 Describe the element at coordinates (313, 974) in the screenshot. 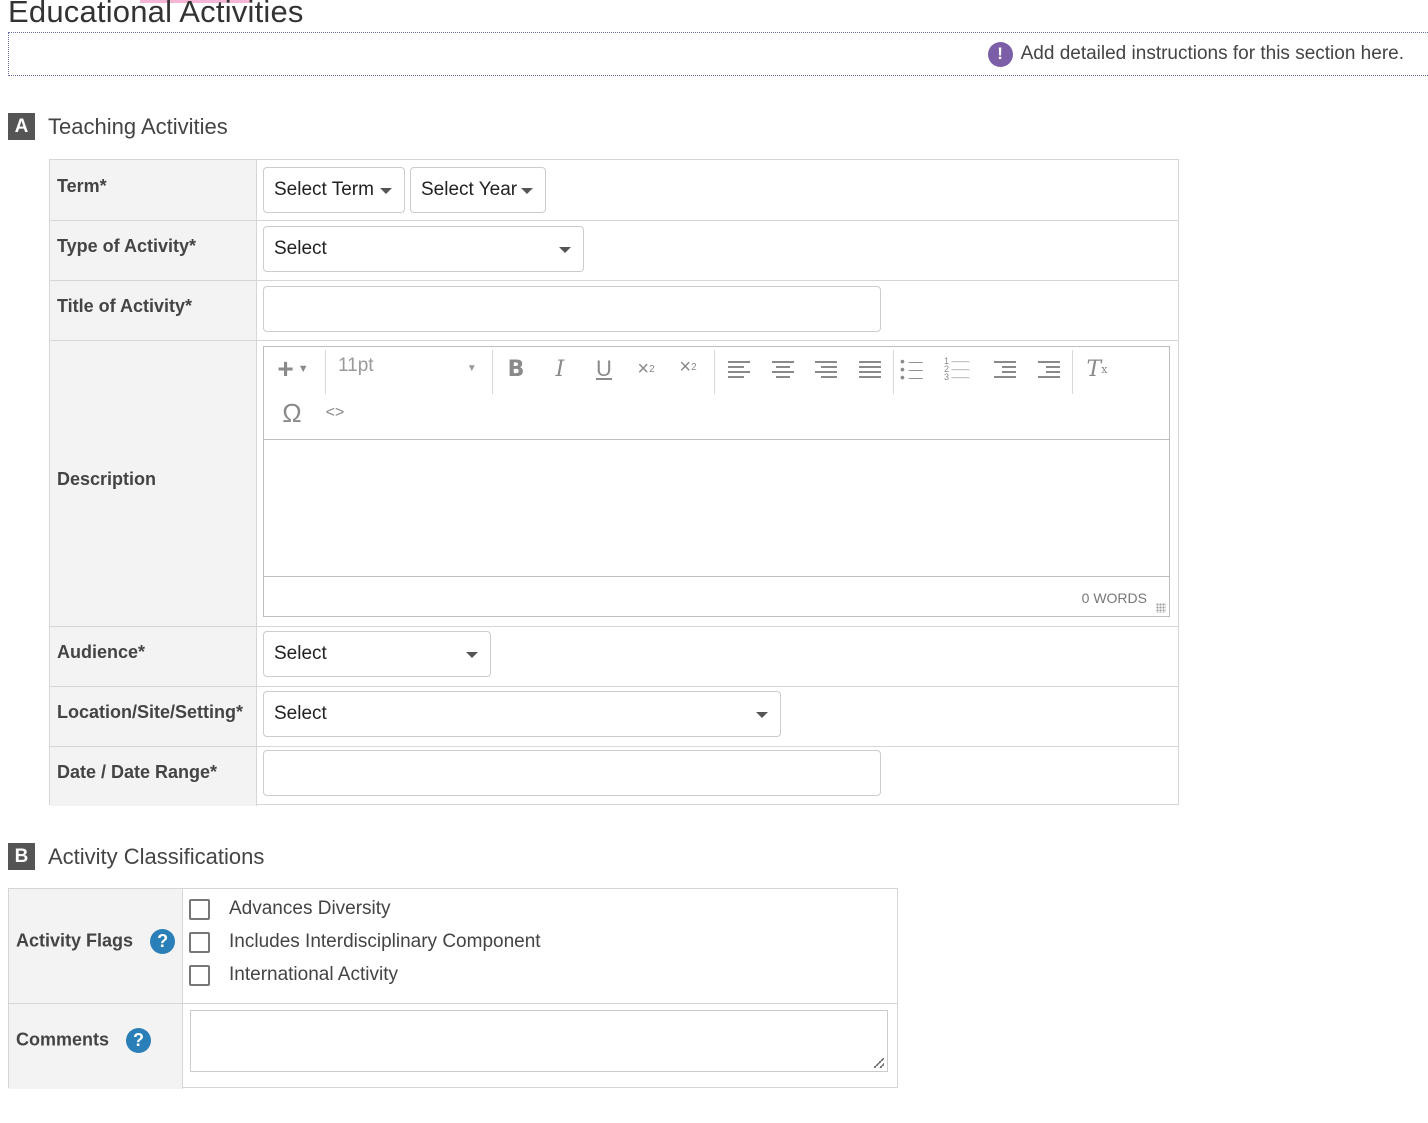

I see `flag-label: International Activity` at that location.